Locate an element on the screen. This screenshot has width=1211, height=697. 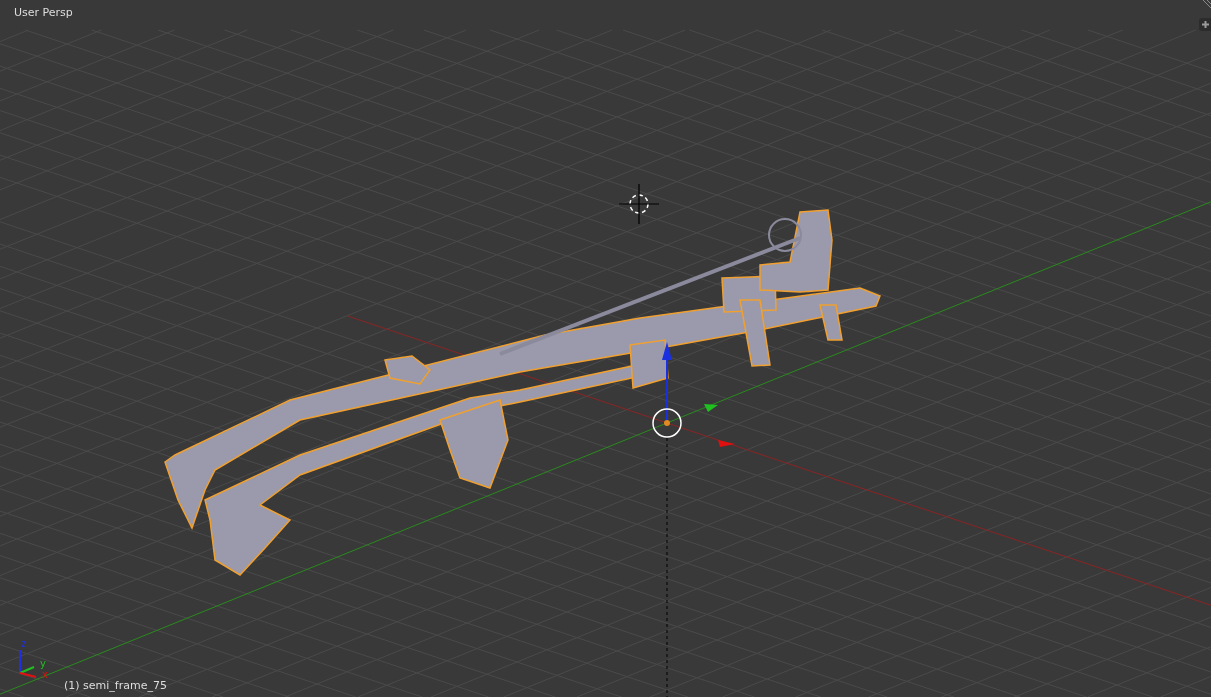
axis-orientation-icon is located at coordinates (28, 663).